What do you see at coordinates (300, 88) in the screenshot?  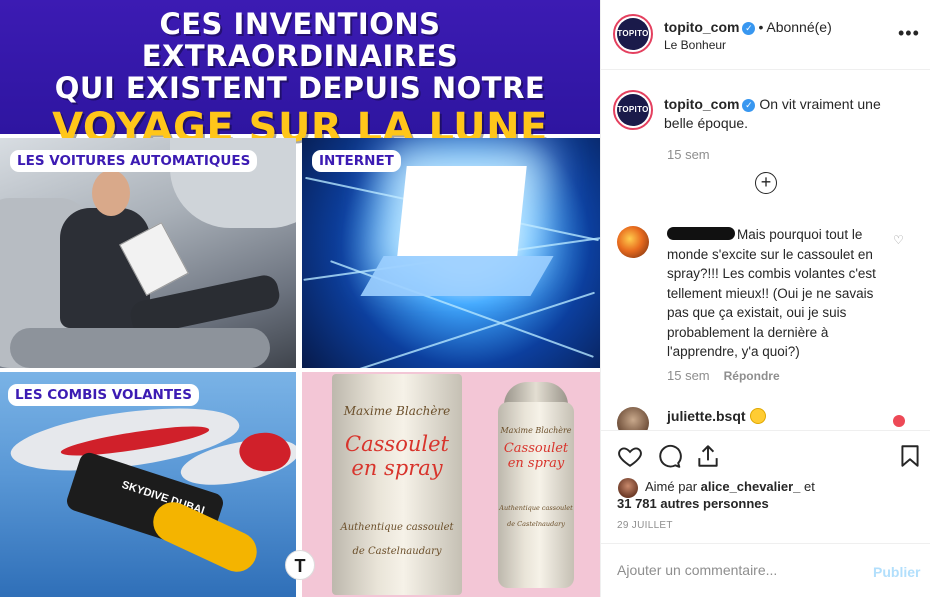 I see `banner-line-2: QUI EXISTENT DEPUIS NOTRE` at bounding box center [300, 88].